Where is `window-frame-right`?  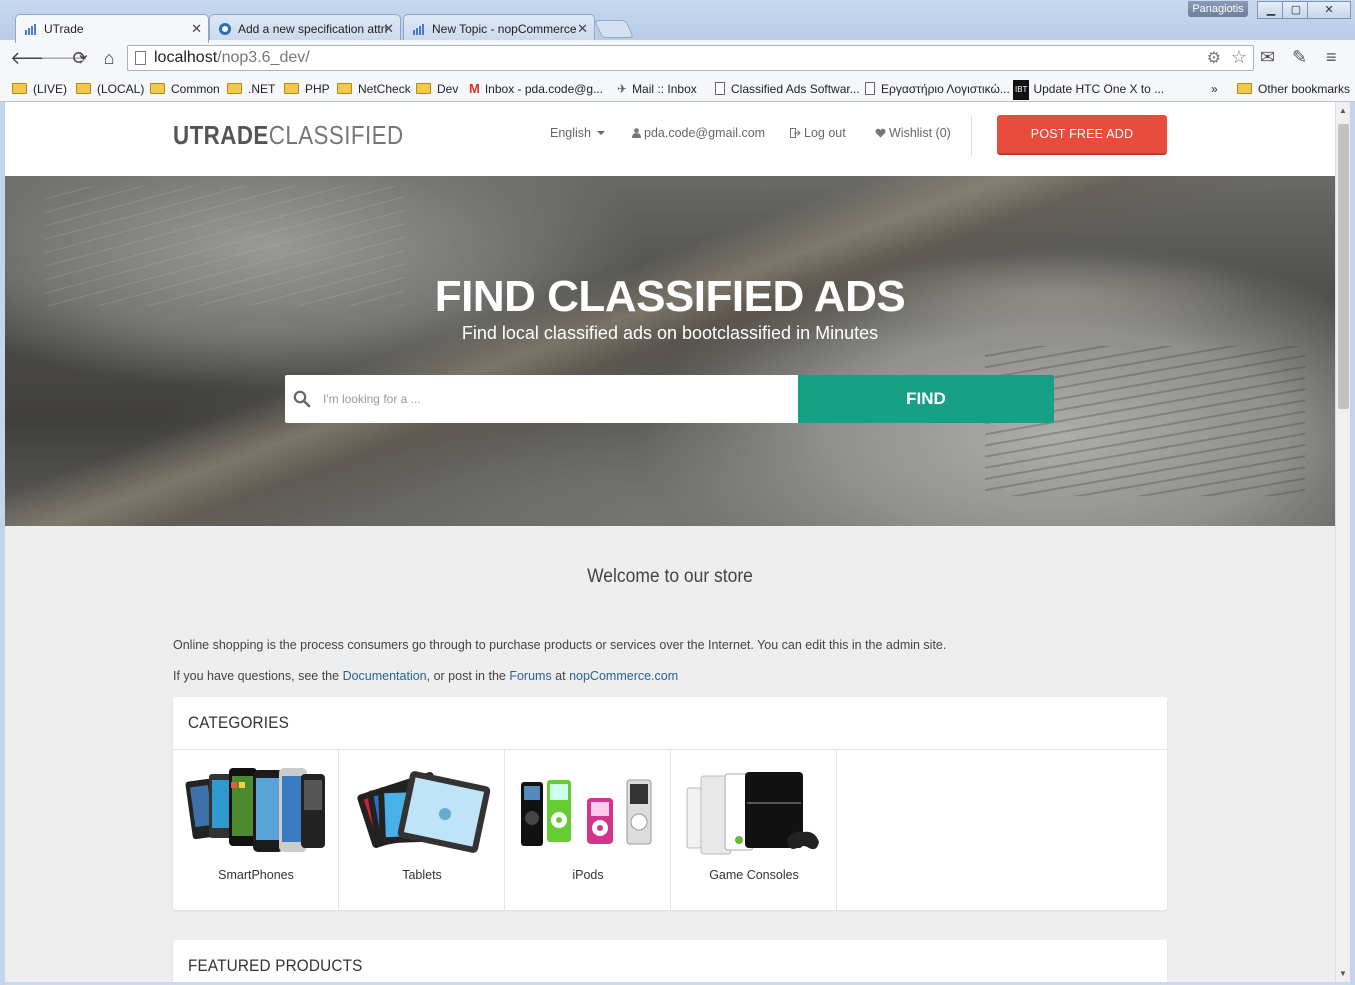 window-frame-right is located at coordinates (1352, 543).